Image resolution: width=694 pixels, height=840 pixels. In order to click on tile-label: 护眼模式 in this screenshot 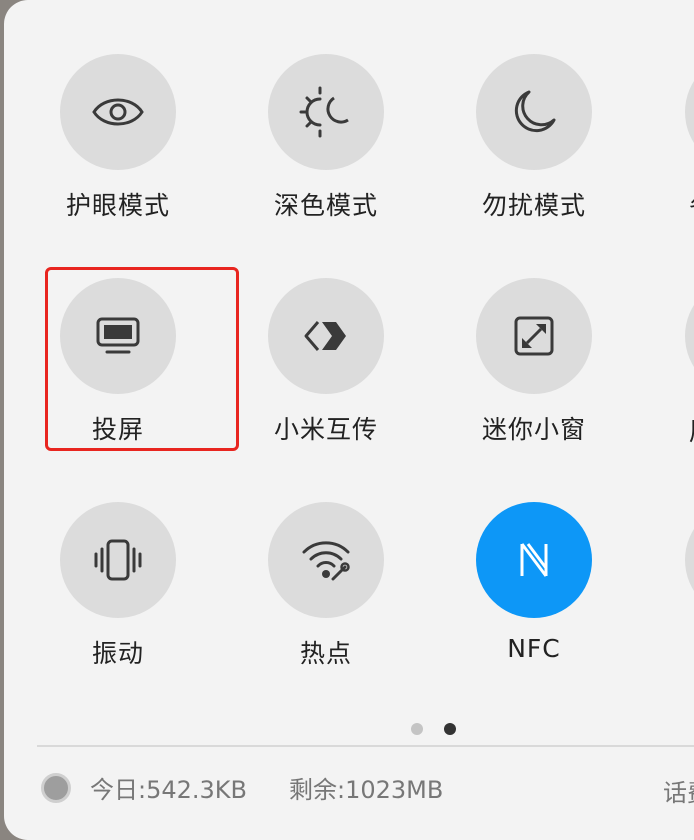, I will do `click(117, 205)`.